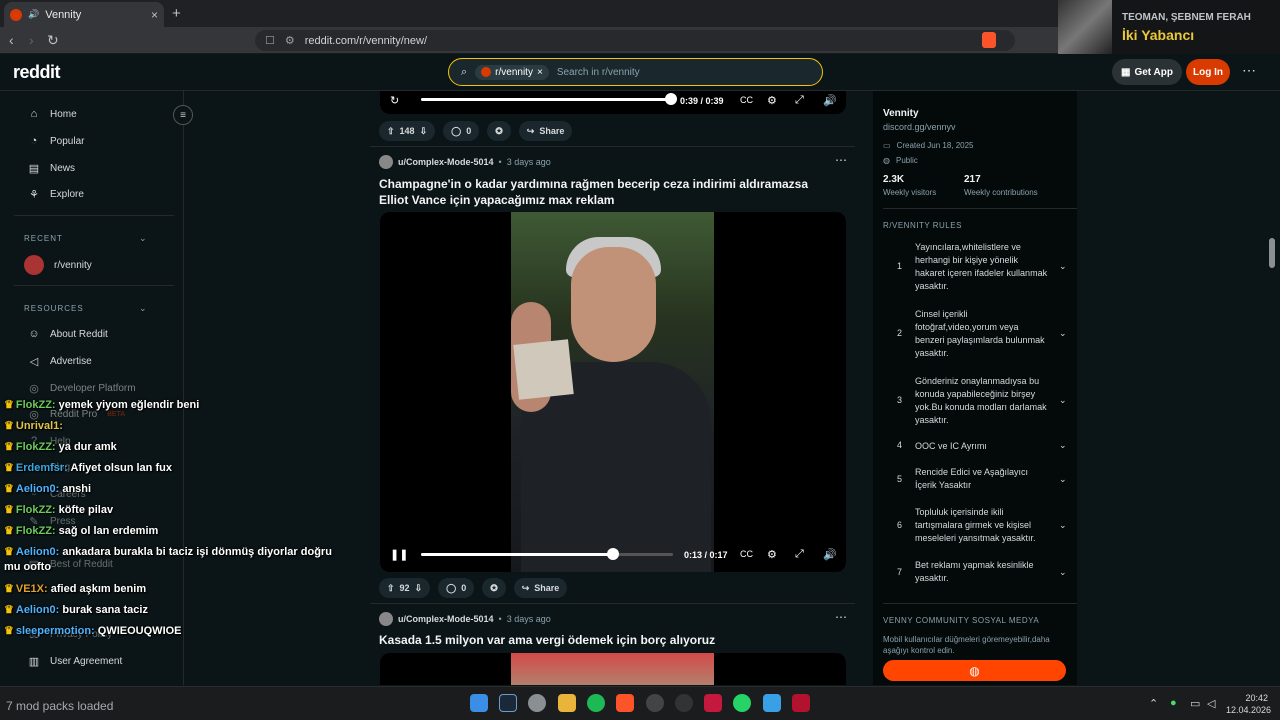 This screenshot has width=1280, height=720. What do you see at coordinates (399, 554) in the screenshot?
I see `pause-icon: ❚❚` at bounding box center [399, 554].